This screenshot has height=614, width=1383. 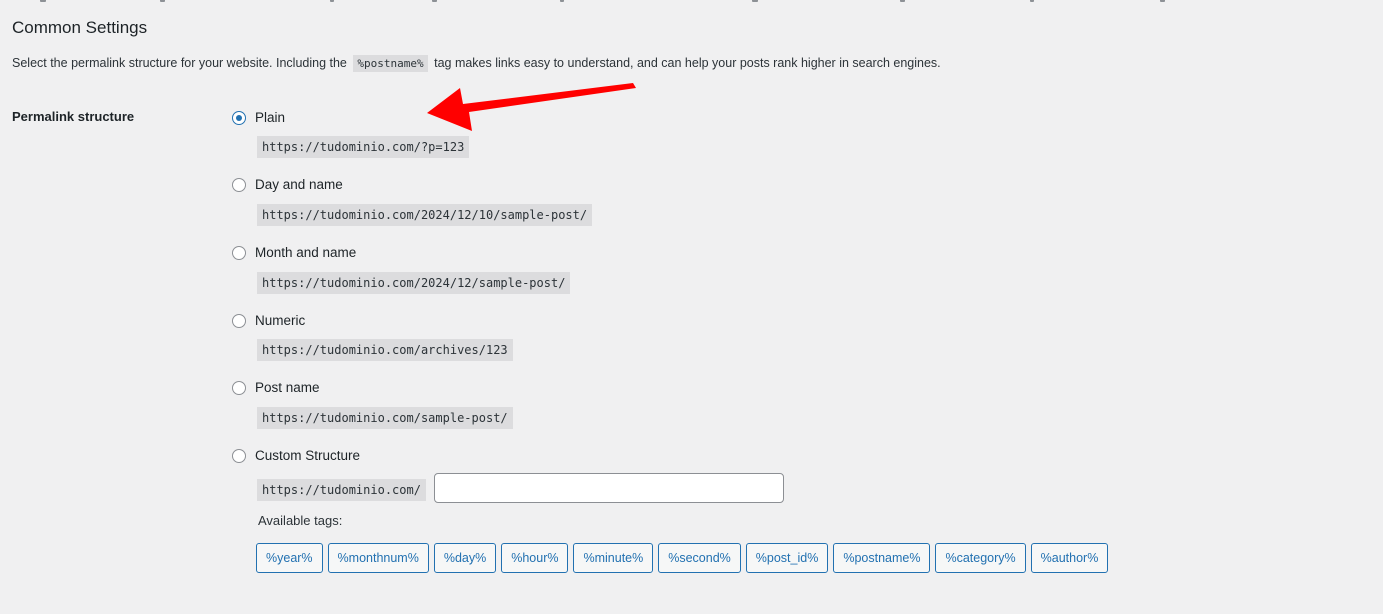 I want to click on radio-button-numeric, so click(x=239, y=320).